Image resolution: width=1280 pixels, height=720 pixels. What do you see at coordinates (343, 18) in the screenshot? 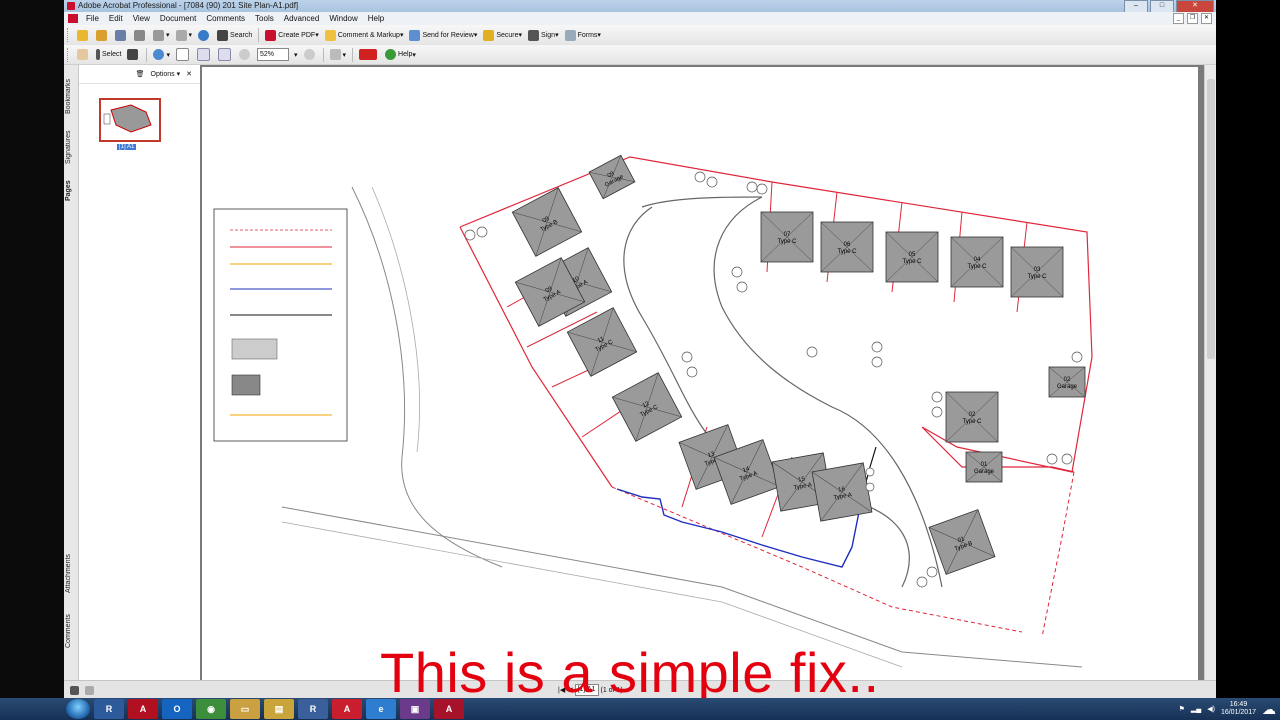
I see `menu-window: Window` at bounding box center [343, 18].